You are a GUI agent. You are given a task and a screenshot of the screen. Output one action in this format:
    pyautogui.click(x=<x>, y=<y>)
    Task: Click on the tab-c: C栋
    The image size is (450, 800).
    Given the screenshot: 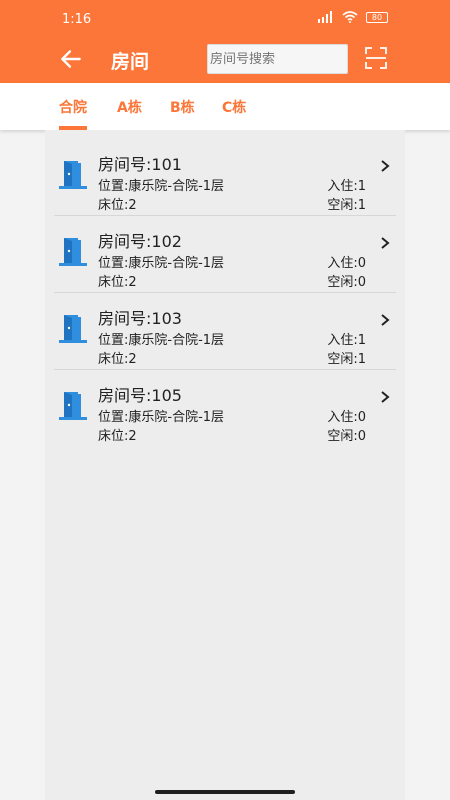 What is the action you would take?
    pyautogui.click(x=234, y=107)
    